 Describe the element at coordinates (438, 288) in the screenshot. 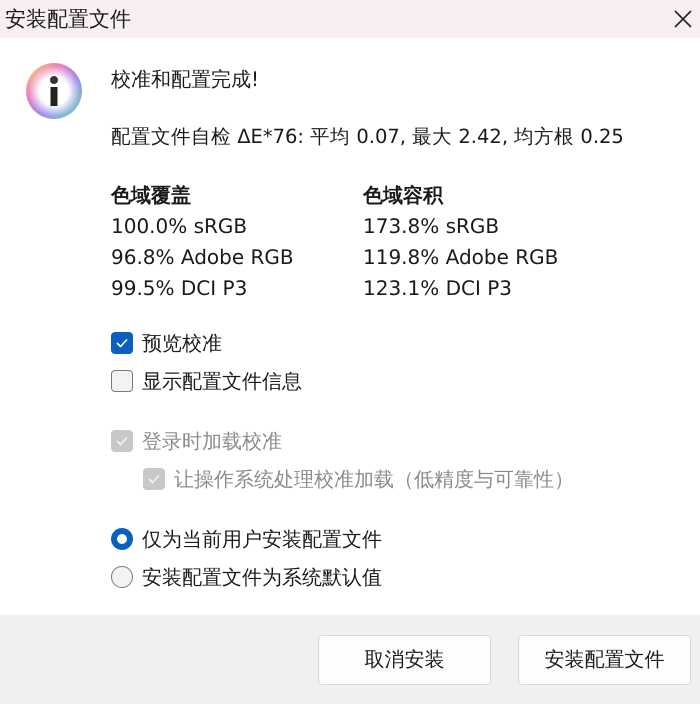

I see `gamut-value: 123.1% DCI P3` at that location.